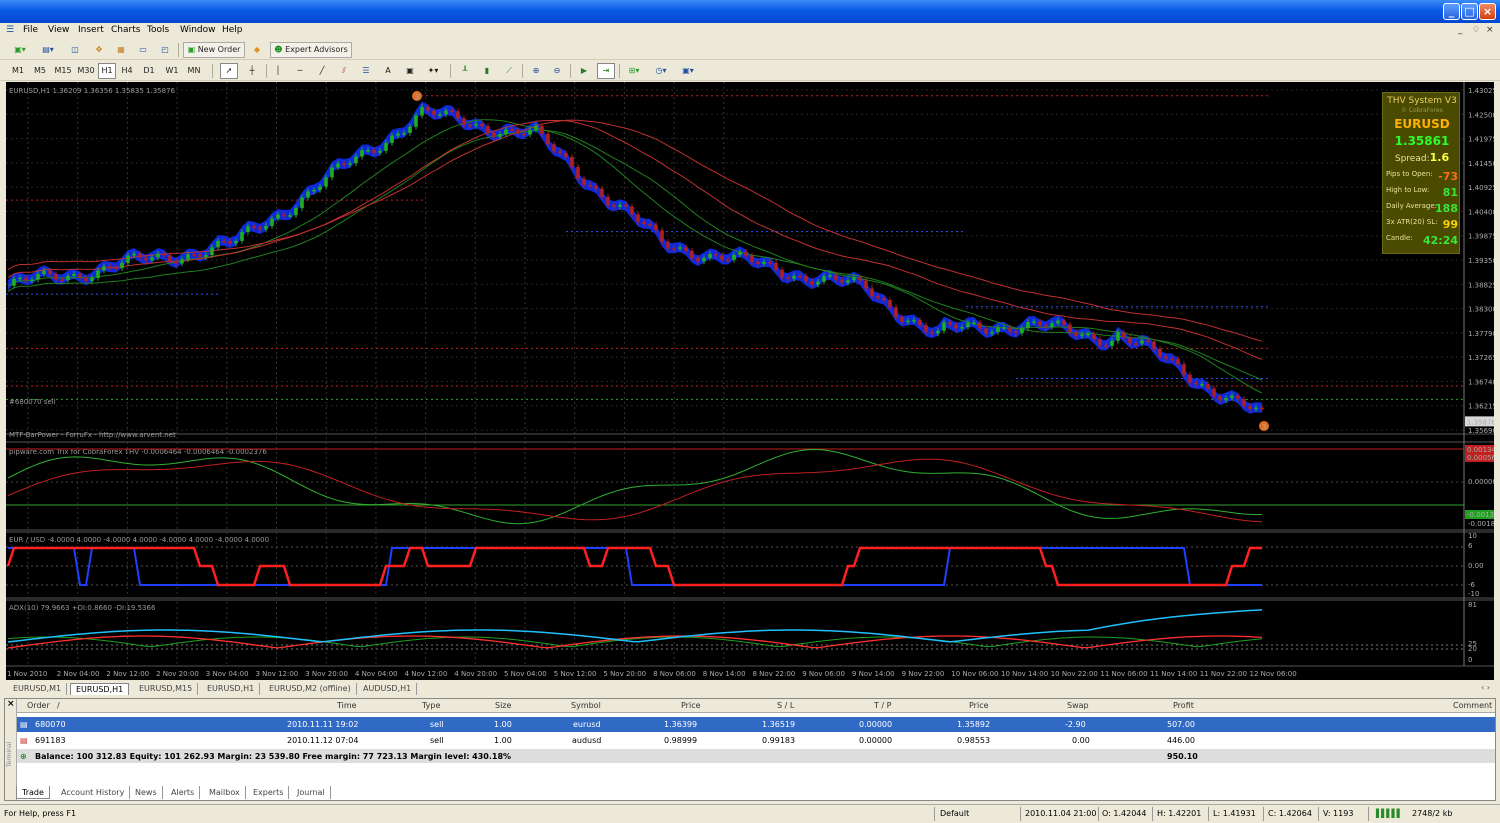 The image size is (1500, 823). Describe the element at coordinates (40, 71) in the screenshot. I see `timeframe-m5: M5` at that location.